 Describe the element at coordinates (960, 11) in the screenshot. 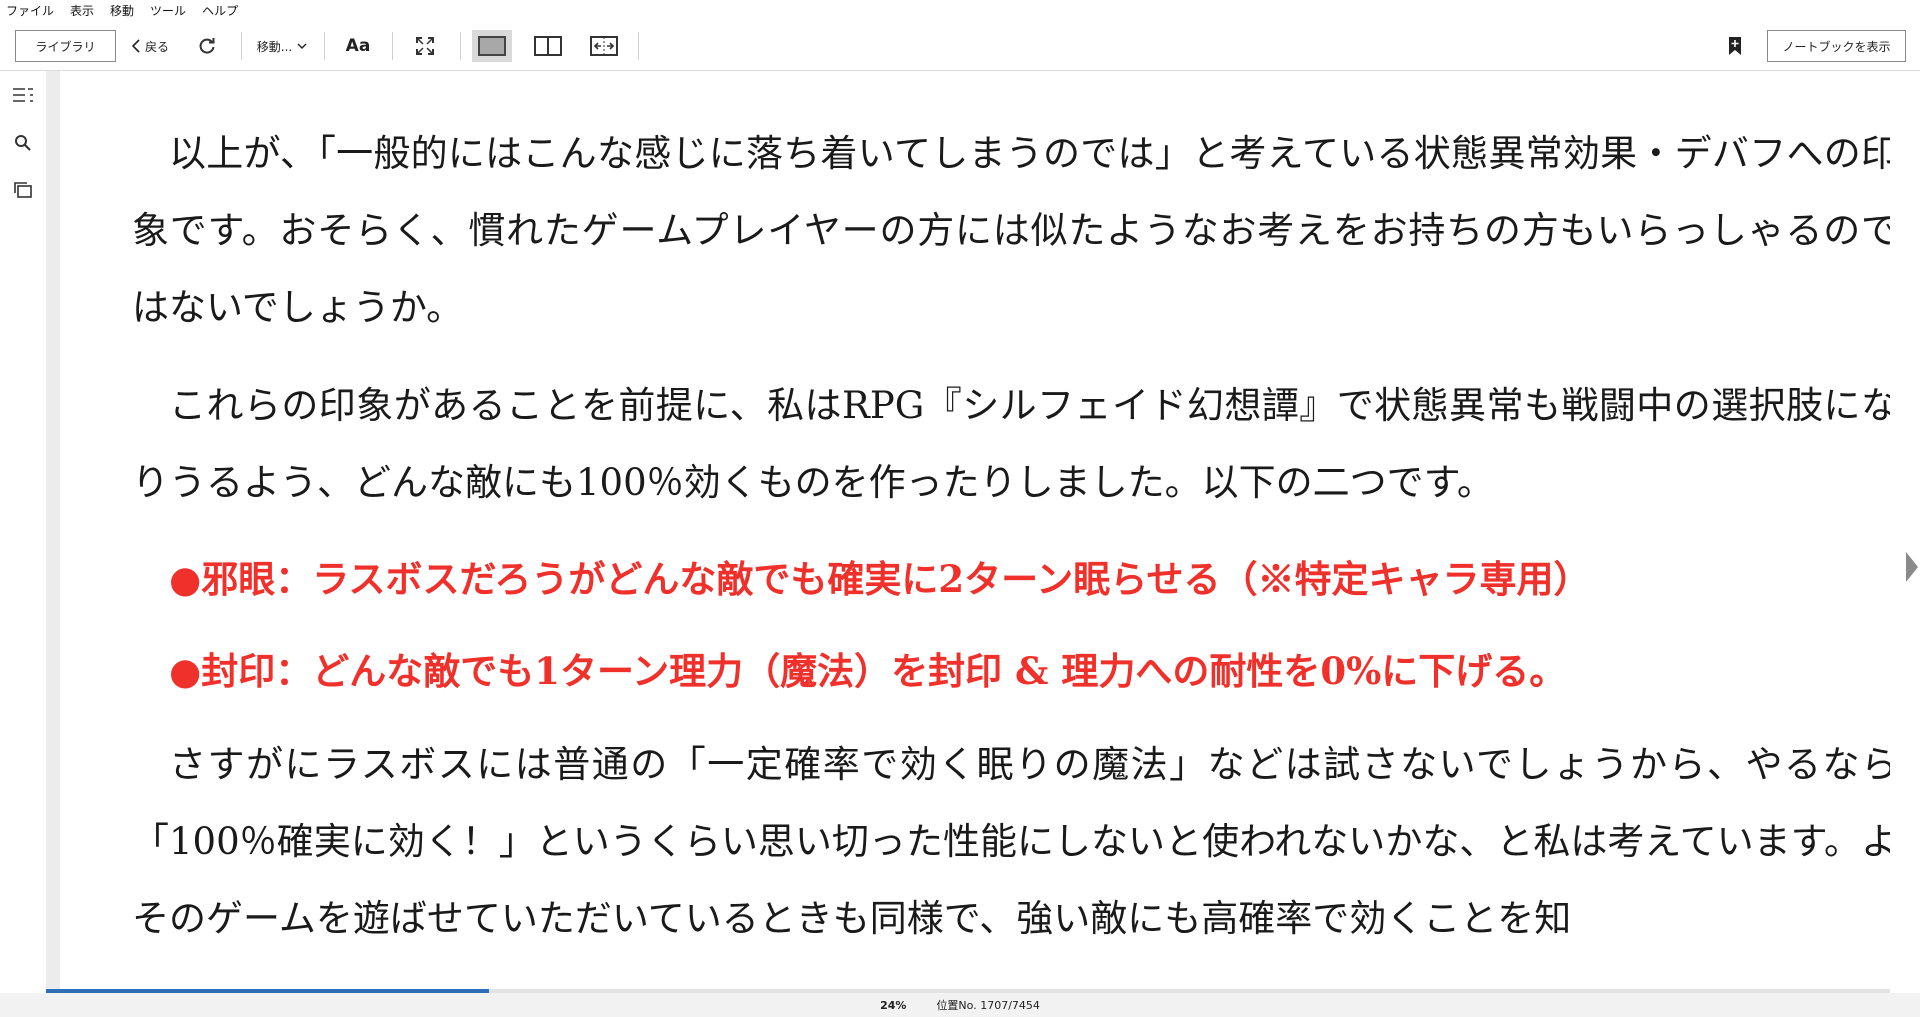

I see `menu-bar: ファイル 表示 移動 ツール ヘルプ` at that location.